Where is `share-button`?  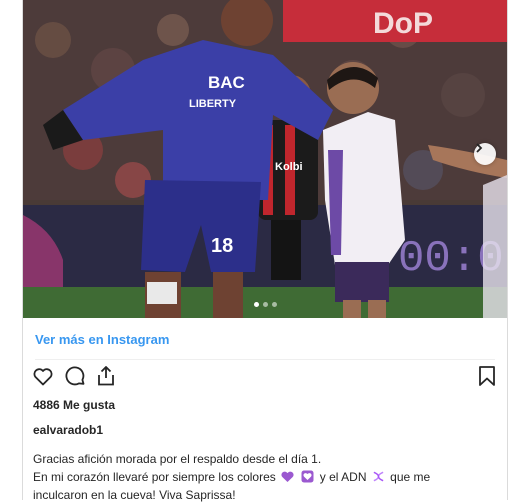
share-button is located at coordinates (106, 378).